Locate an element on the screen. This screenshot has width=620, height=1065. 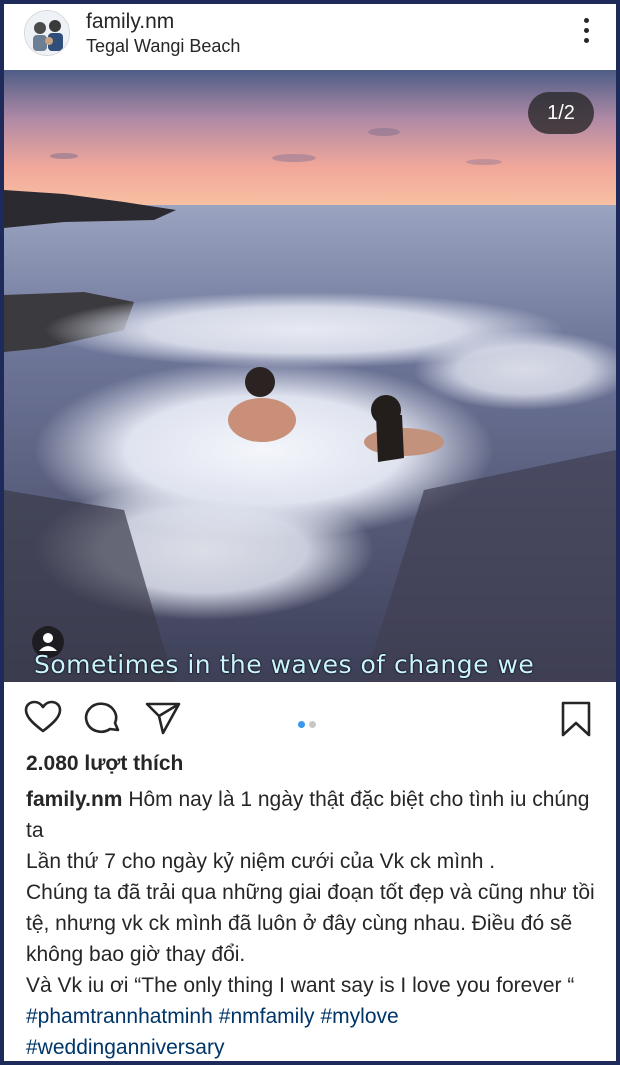
caption-username: family.nm is located at coordinates (74, 799).